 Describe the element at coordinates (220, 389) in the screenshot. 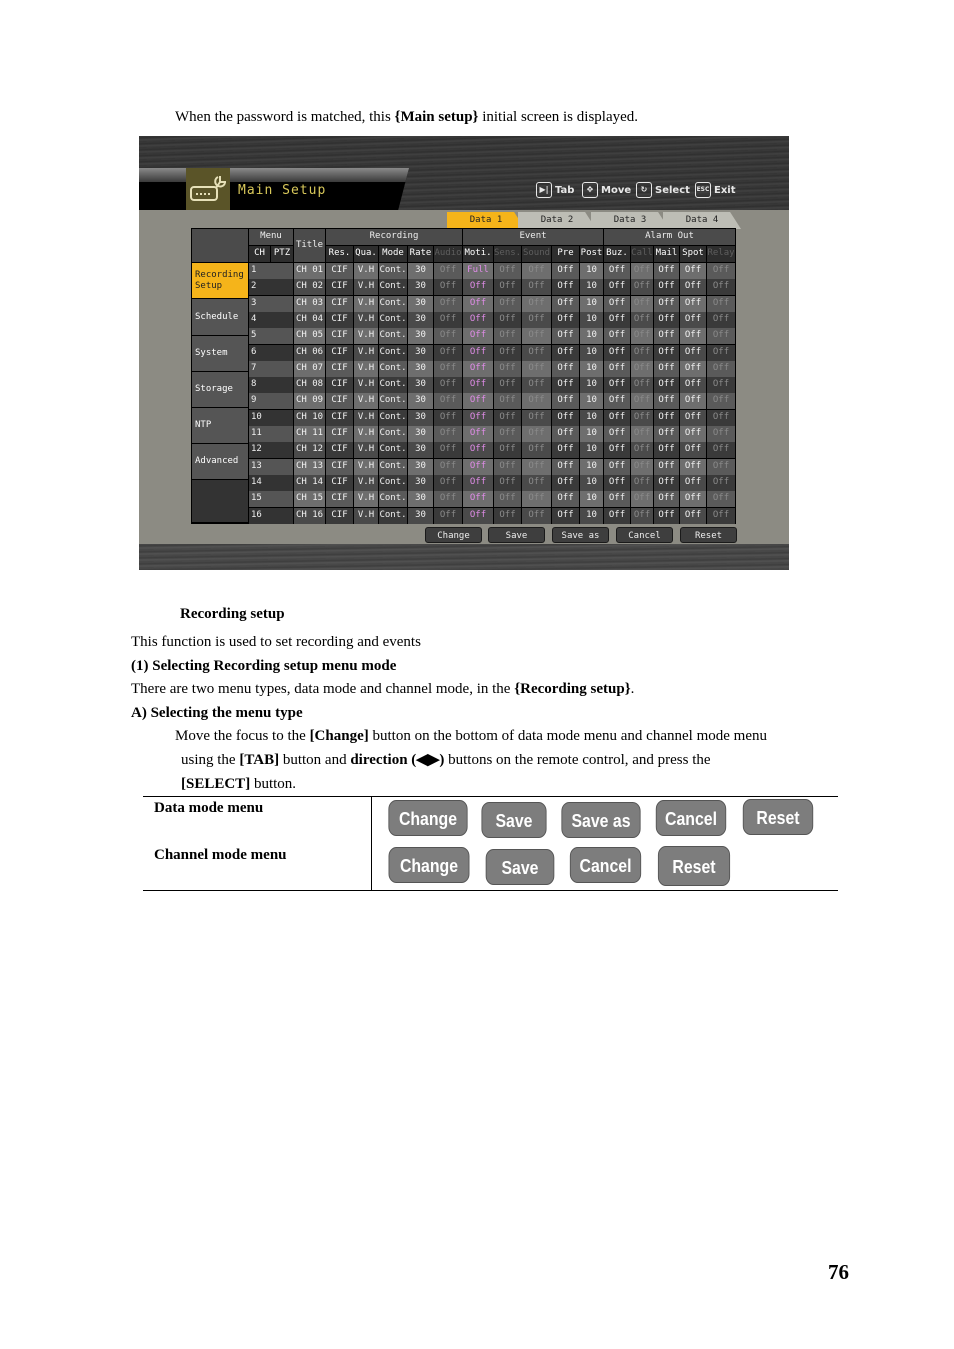

I see `menu-item-storage: Storage` at that location.